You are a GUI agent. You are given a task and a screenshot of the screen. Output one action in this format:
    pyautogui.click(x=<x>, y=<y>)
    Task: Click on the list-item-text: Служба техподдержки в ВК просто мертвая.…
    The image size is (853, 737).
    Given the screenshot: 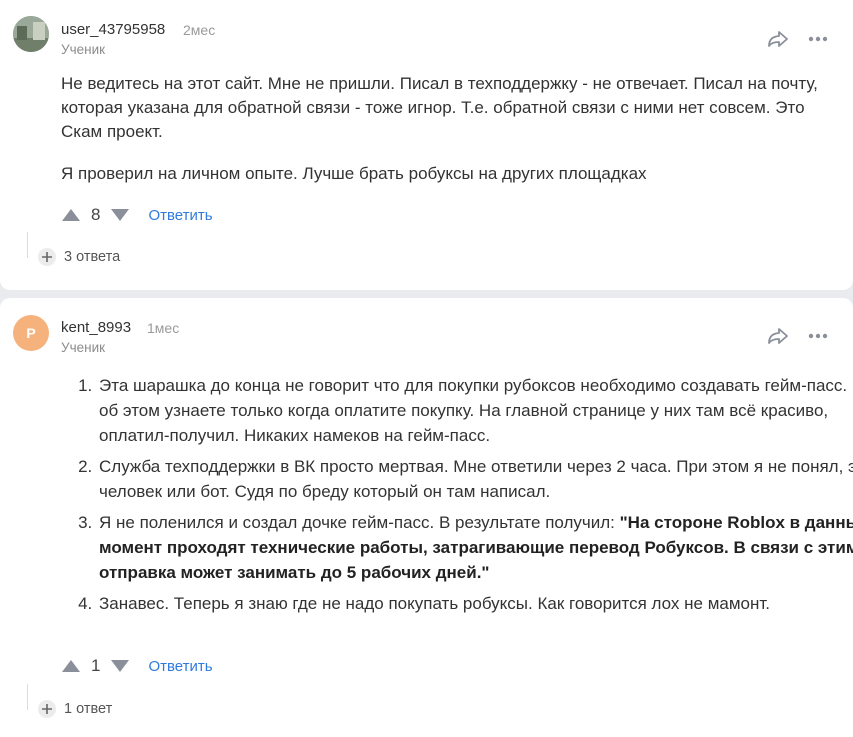 What is the action you would take?
    pyautogui.click(x=476, y=479)
    